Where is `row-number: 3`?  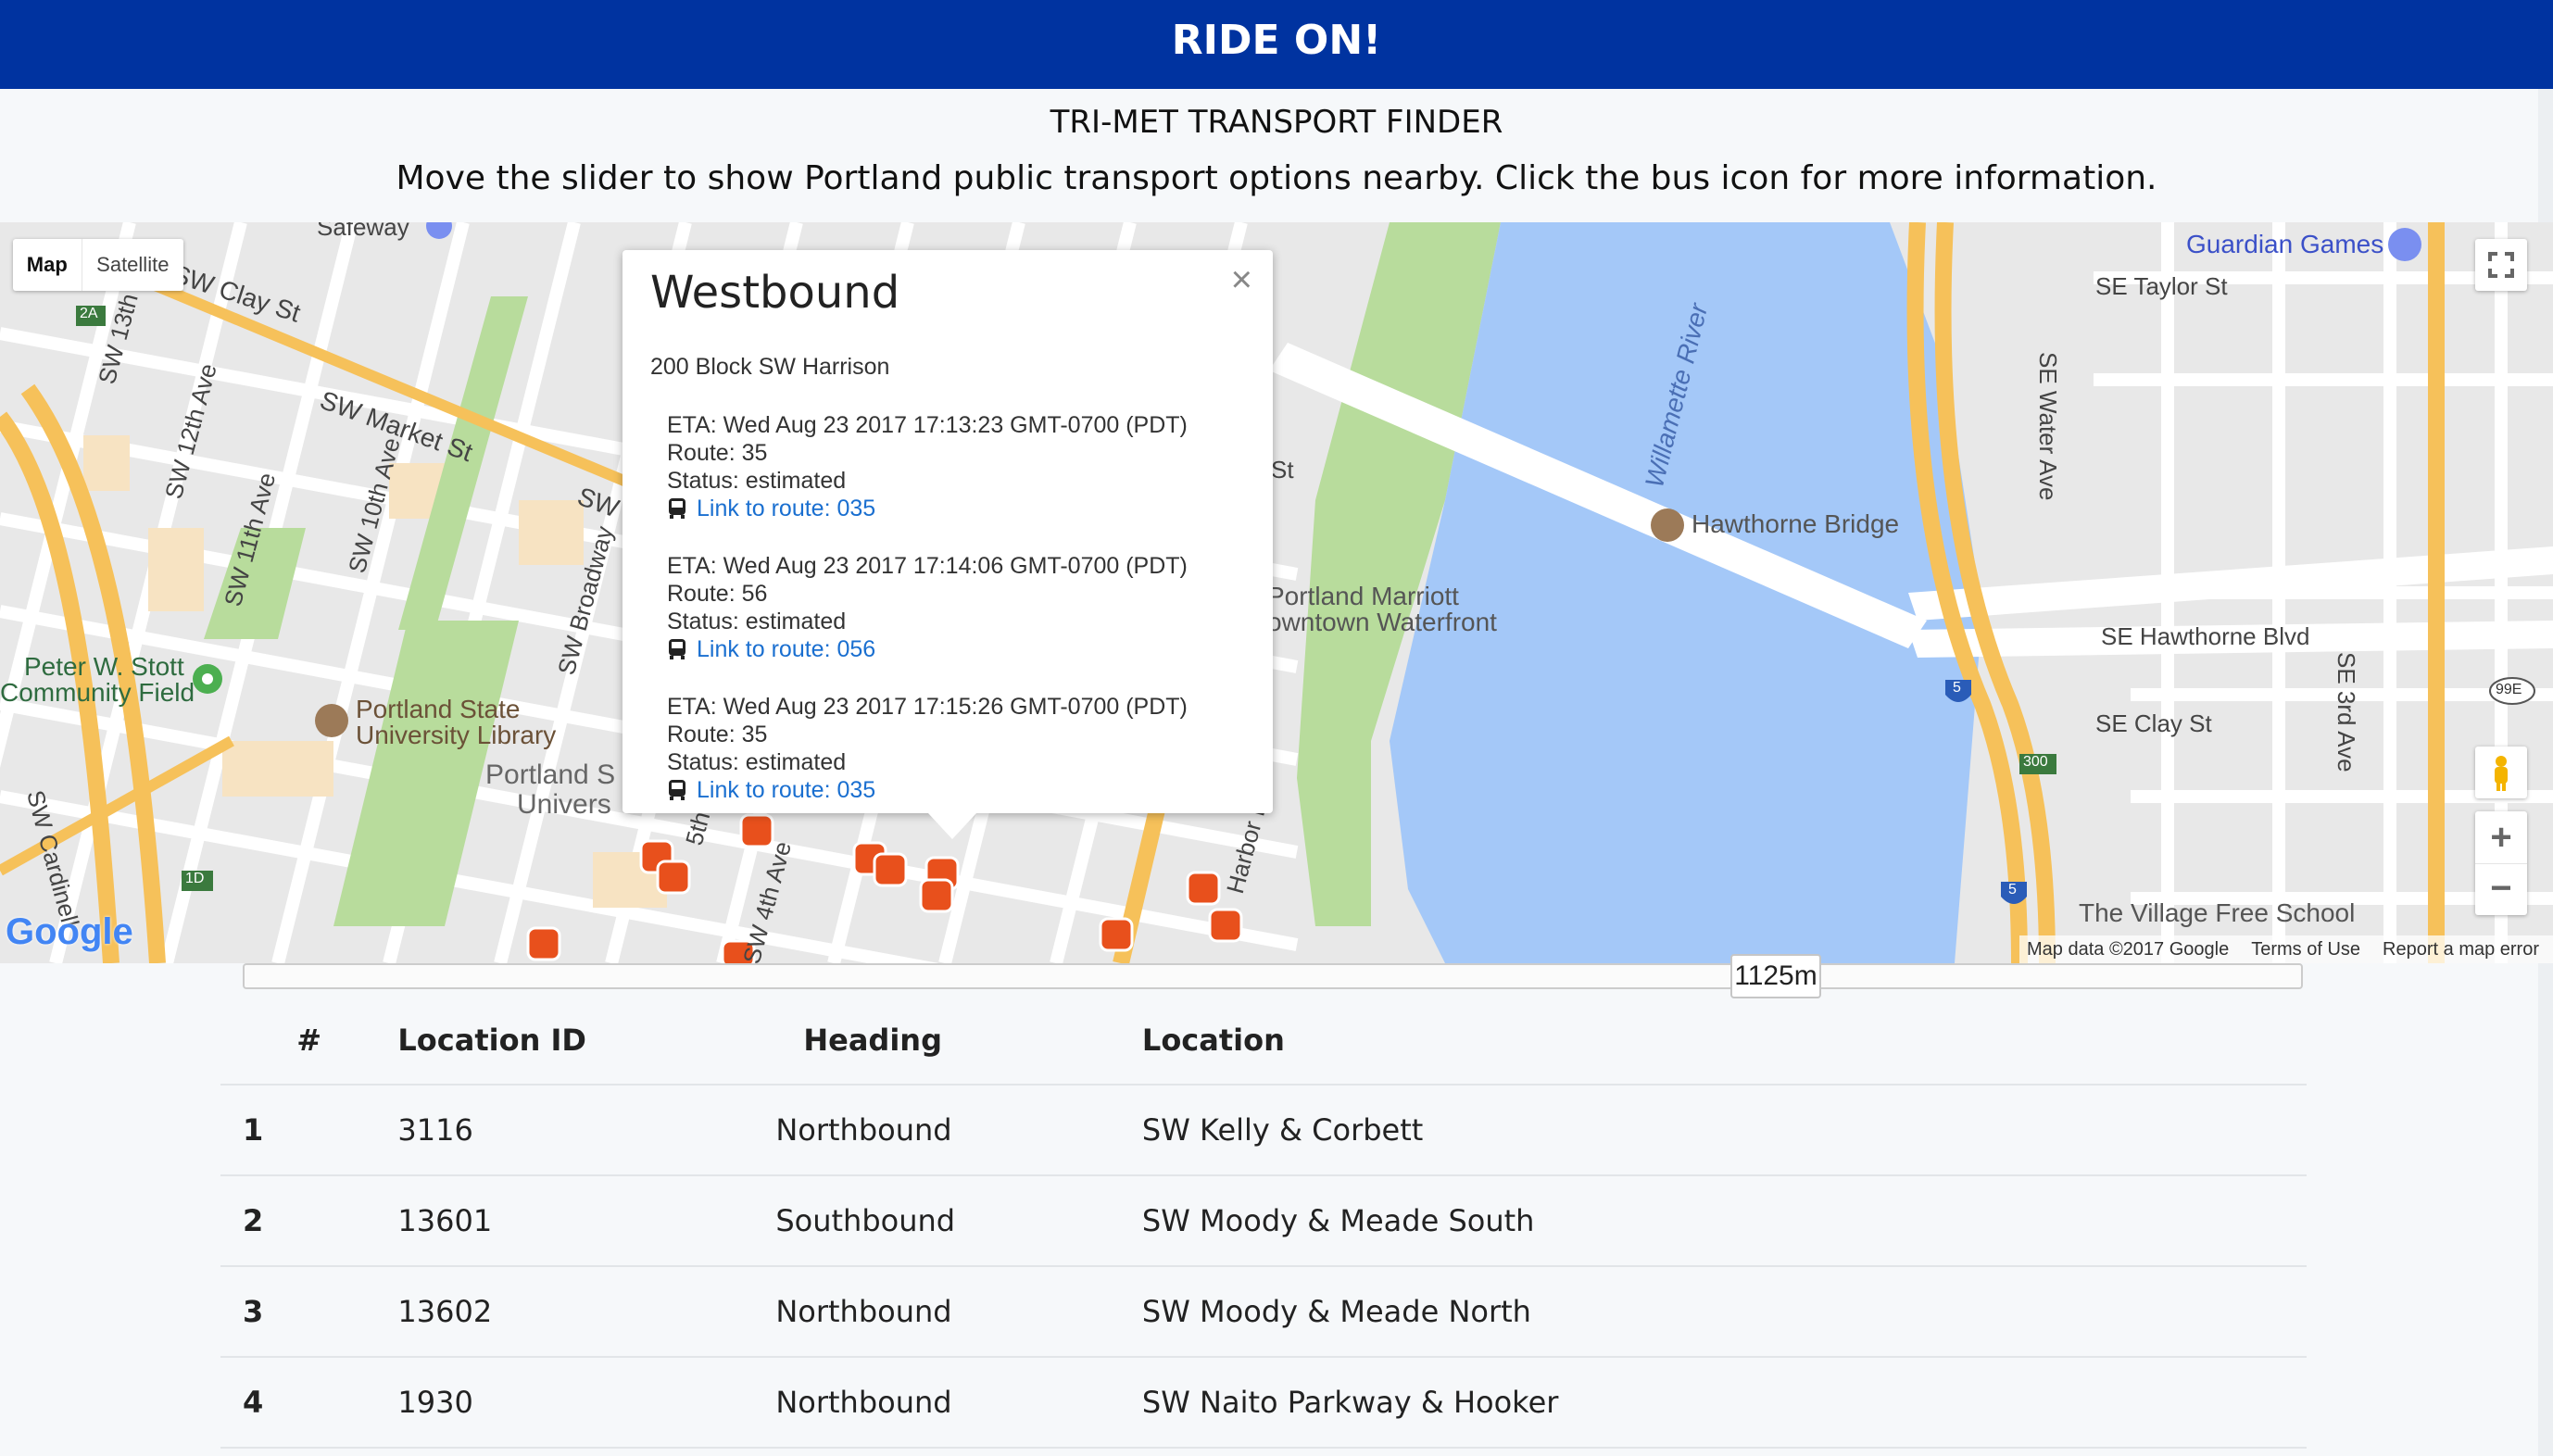 row-number: 3 is located at coordinates (309, 1312).